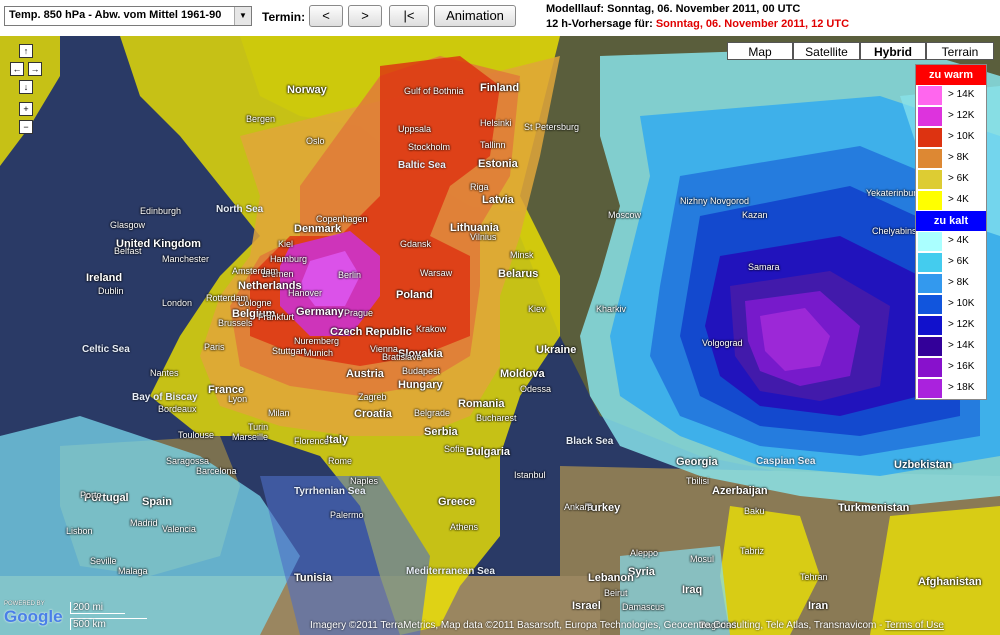 This screenshot has height=635, width=1000. I want to click on warm-4k-afghan, so click(935, 570).